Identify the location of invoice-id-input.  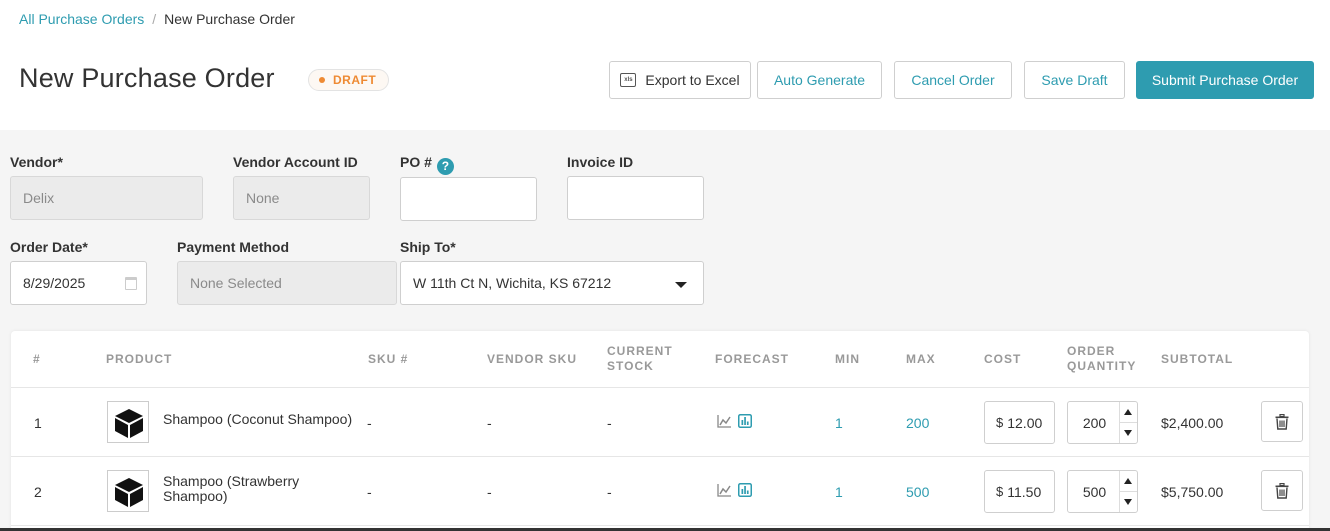
(635, 198).